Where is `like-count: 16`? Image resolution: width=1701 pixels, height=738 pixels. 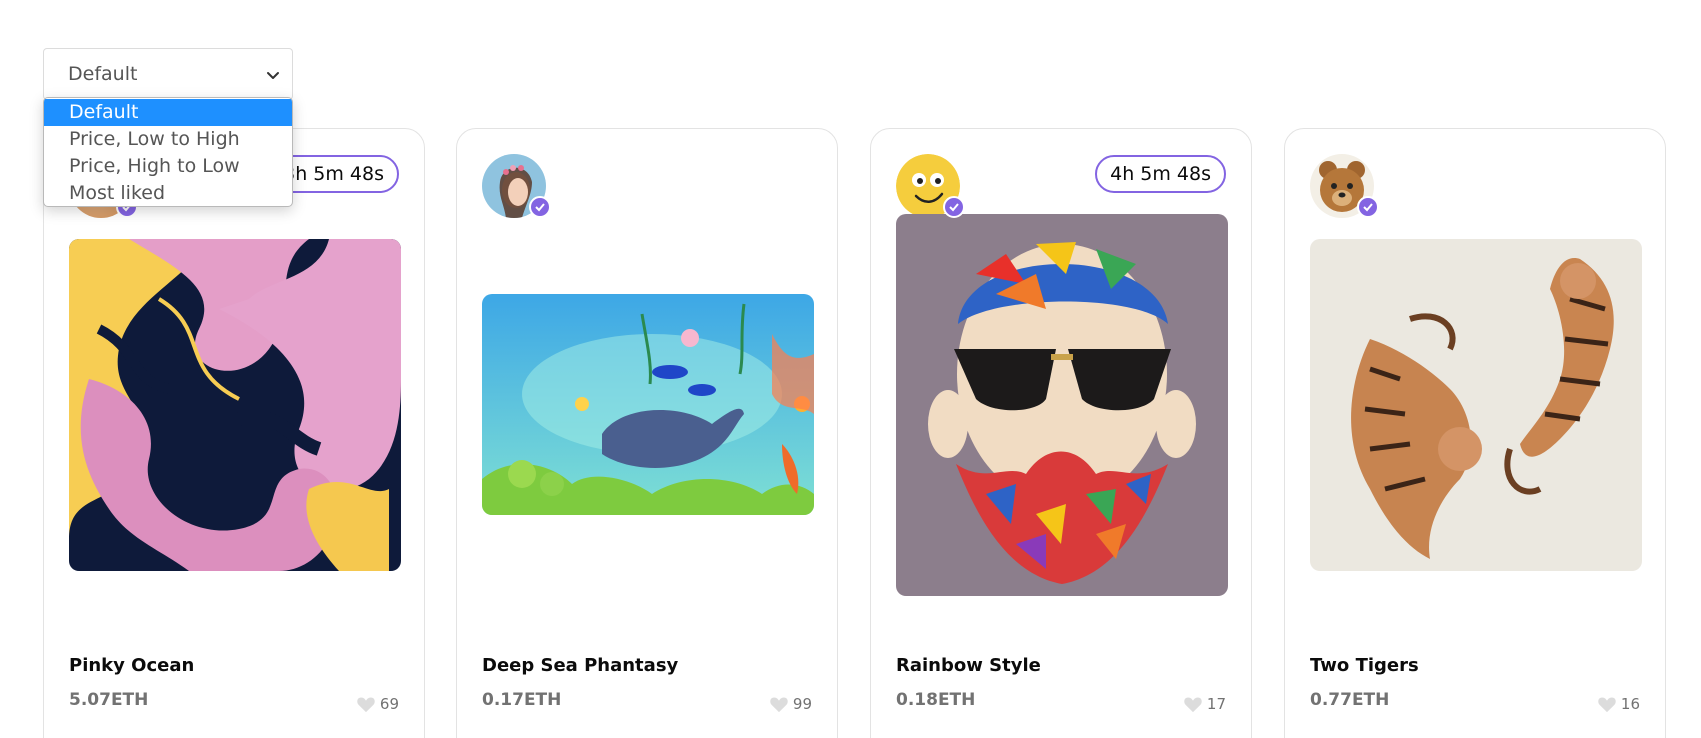
like-count: 16 is located at coordinates (1630, 704).